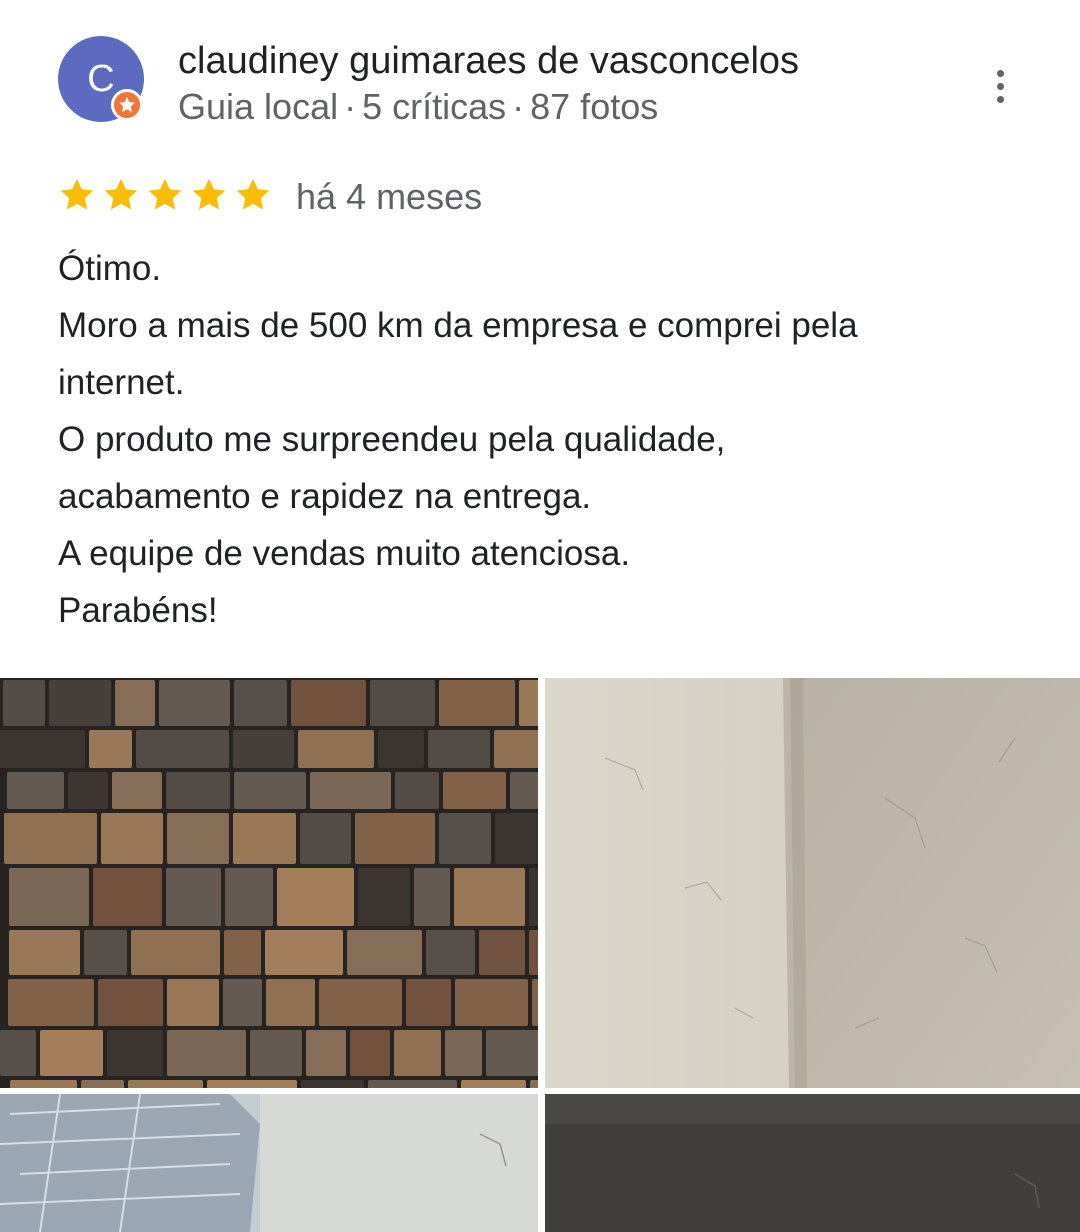 This screenshot has width=1080, height=1232. Describe the element at coordinates (101, 78) in the screenshot. I see `avatar-initial: C` at that location.